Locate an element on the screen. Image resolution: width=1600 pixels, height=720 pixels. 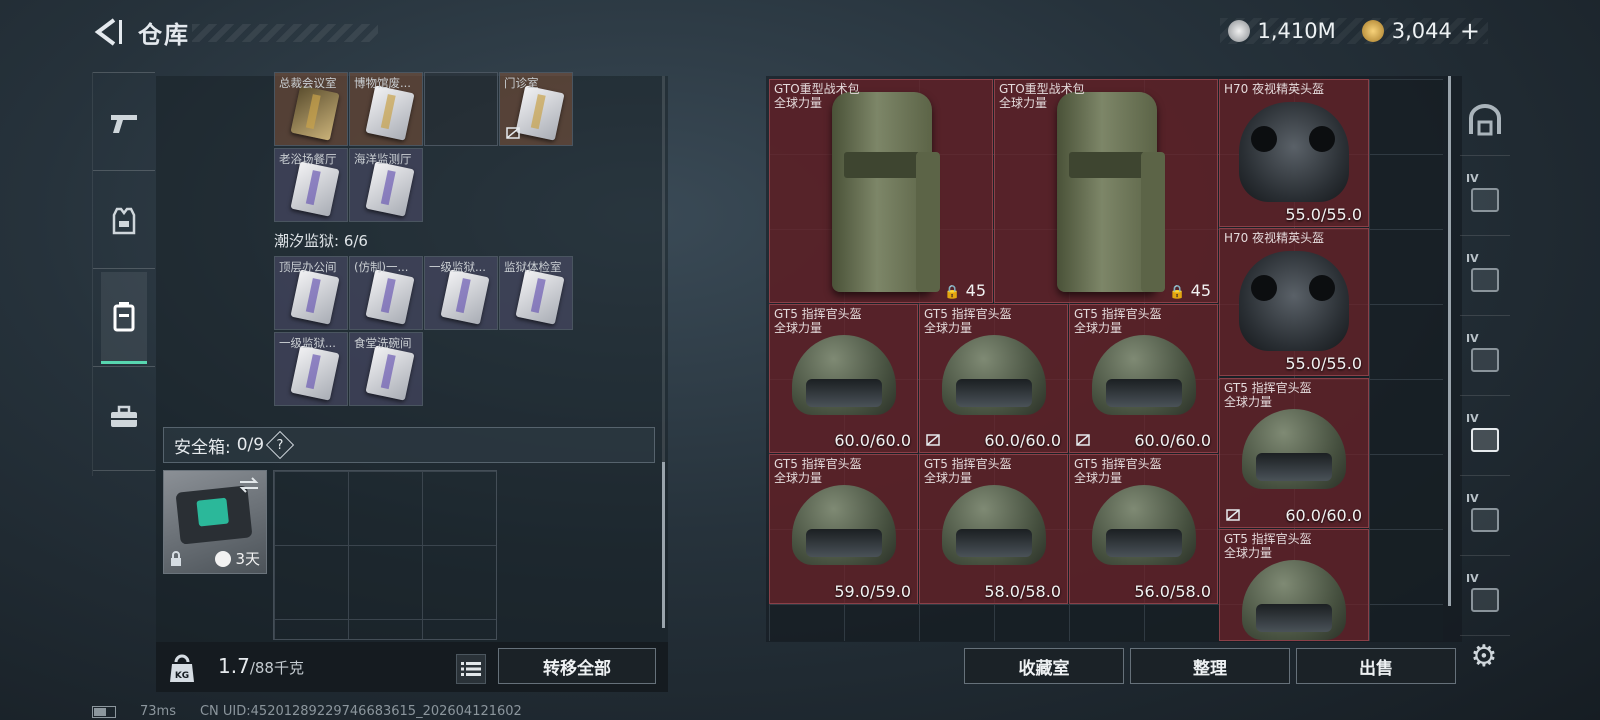
list-icon is located at coordinates (471, 669).